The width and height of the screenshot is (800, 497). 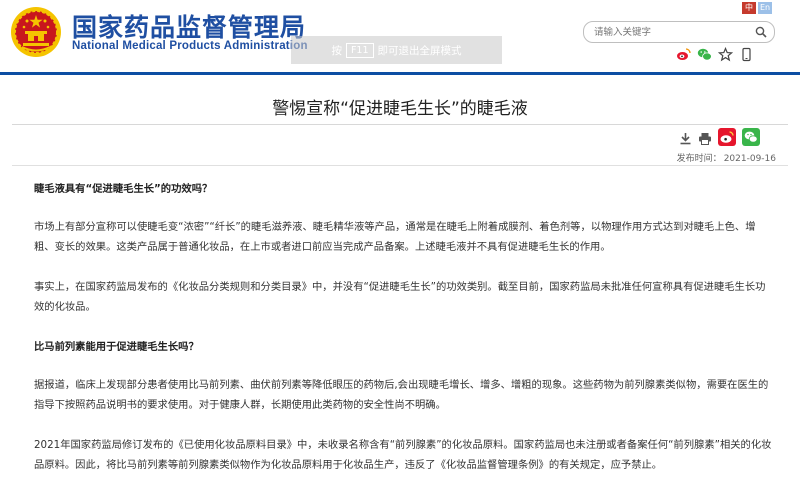 I want to click on fullscreen-hint: 按 F11 即可退出全屏模式, so click(x=396, y=50).